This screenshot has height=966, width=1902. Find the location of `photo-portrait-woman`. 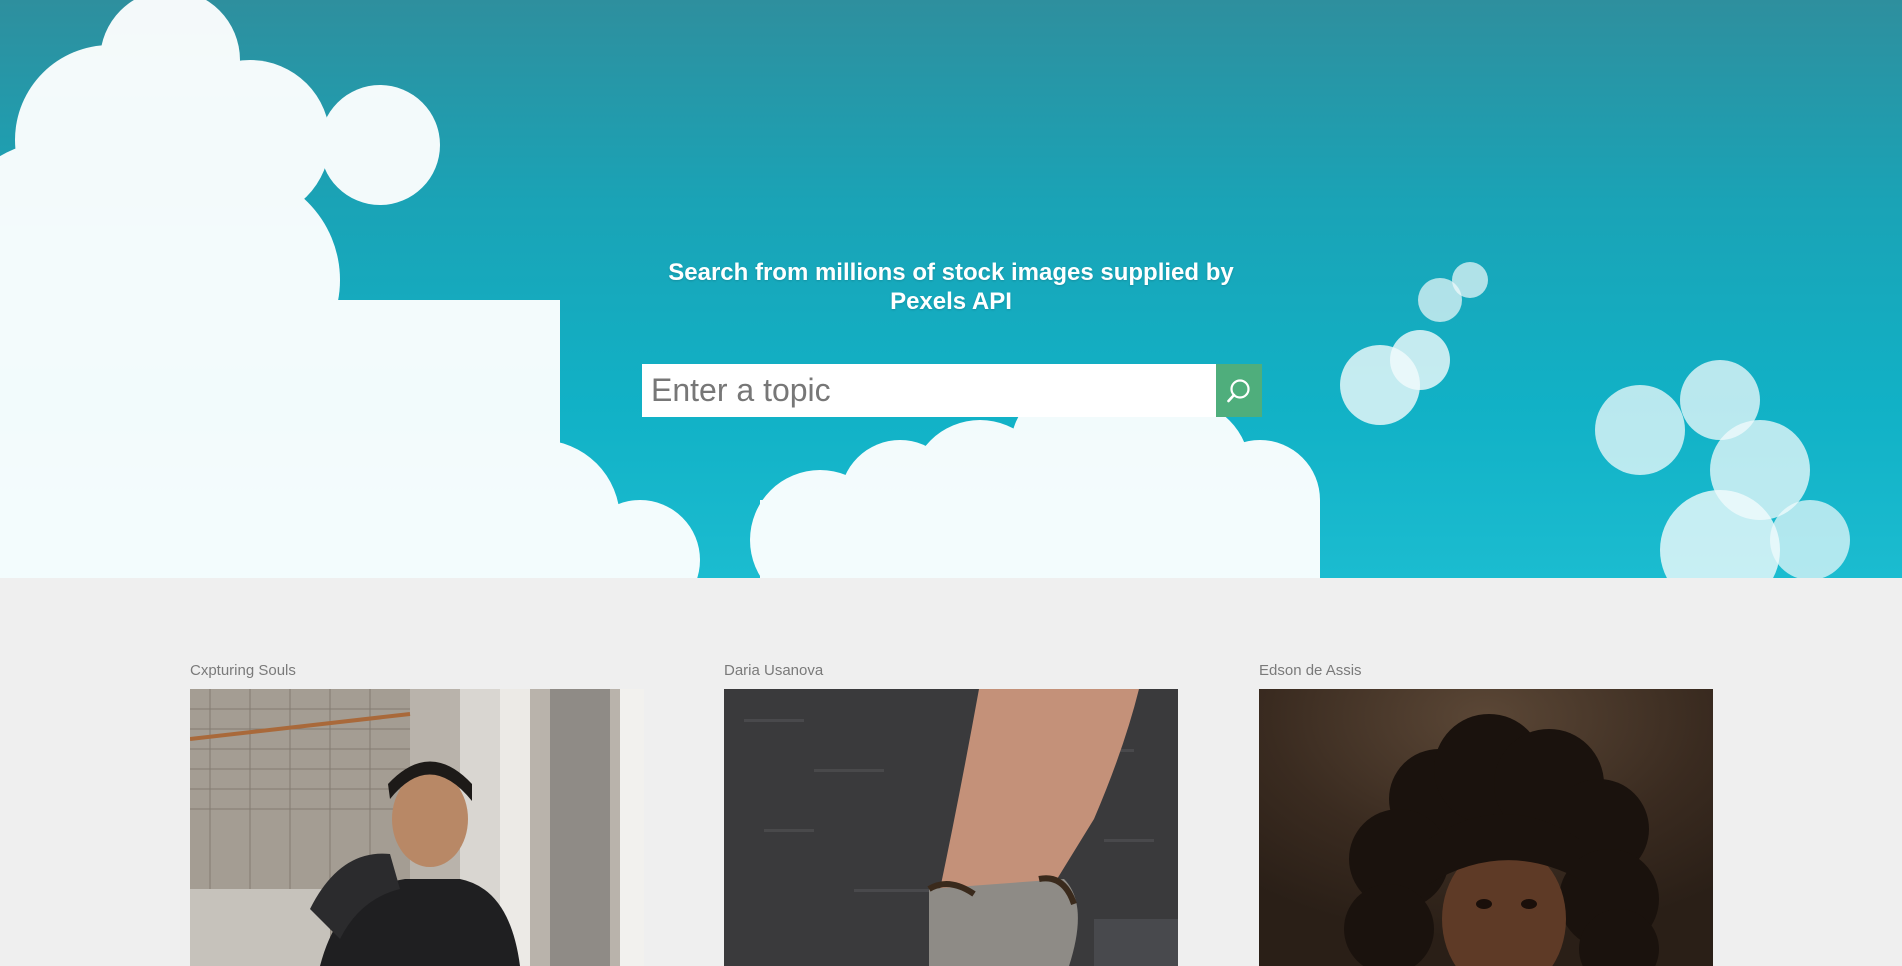

photo-portrait-woman is located at coordinates (417, 827).